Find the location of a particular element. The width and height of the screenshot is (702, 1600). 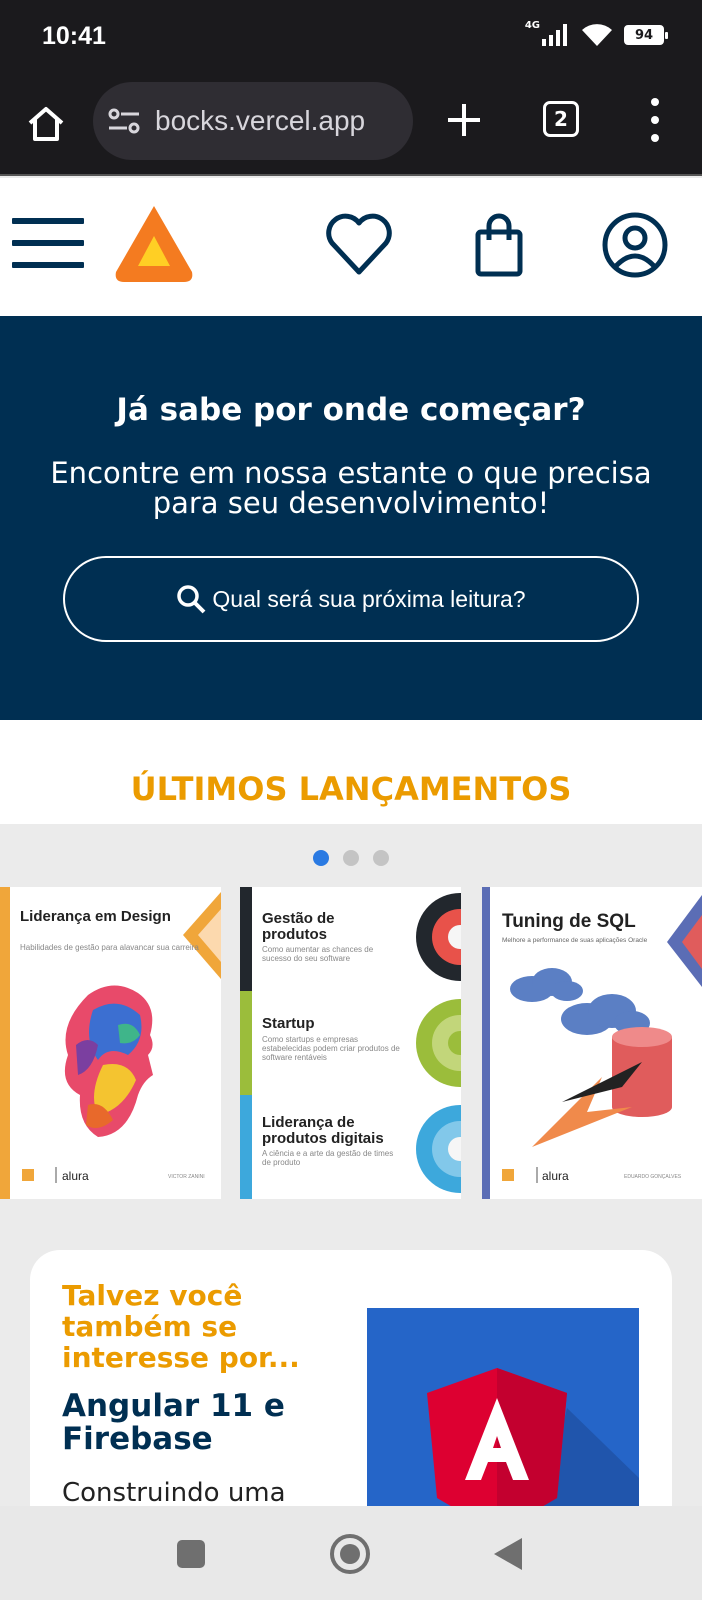

home-button-icon is located at coordinates (350, 1554).